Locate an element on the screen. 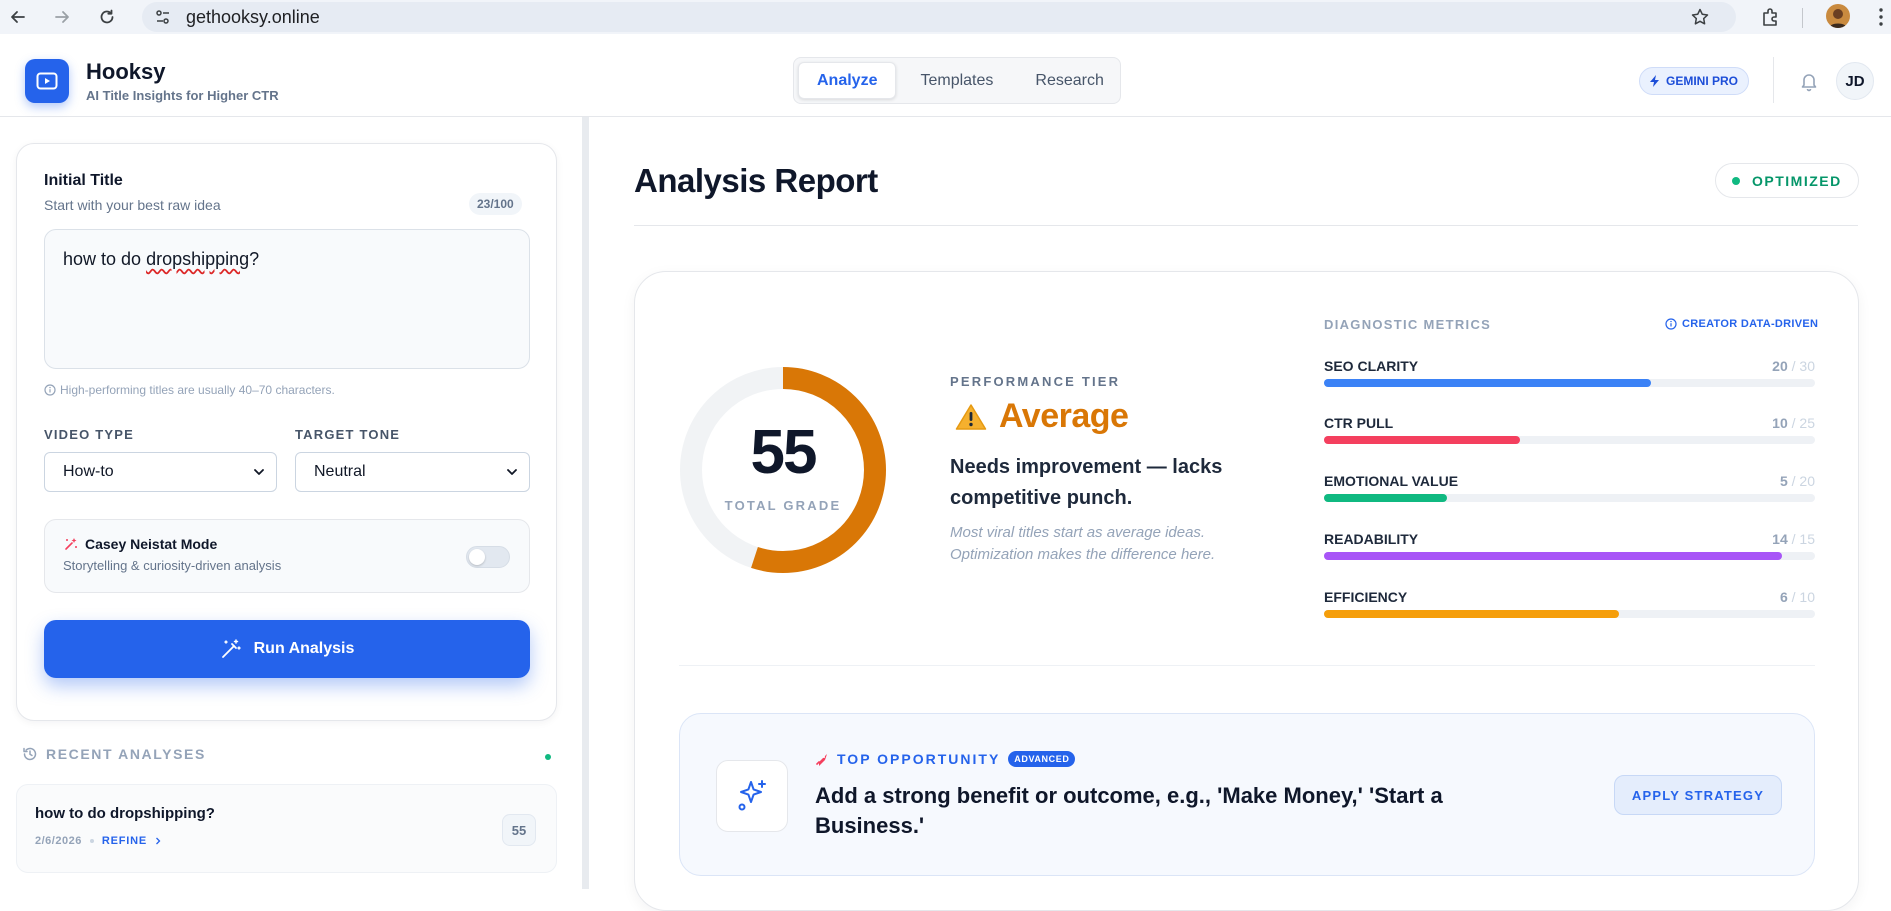 Image resolution: width=1891 pixels, height=911 pixels. toolbar-divider is located at coordinates (1802, 18).